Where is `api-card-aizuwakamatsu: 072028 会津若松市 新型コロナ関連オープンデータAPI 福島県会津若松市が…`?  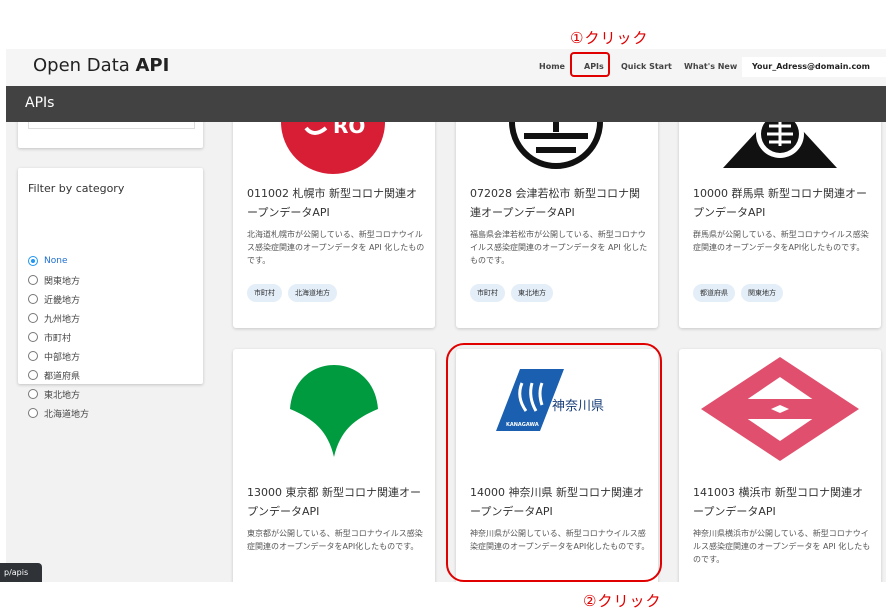 api-card-aizuwakamatsu: 072028 会津若松市 新型コロナ関連オープンデータAPI 福島県会津若松市が… is located at coordinates (557, 225).